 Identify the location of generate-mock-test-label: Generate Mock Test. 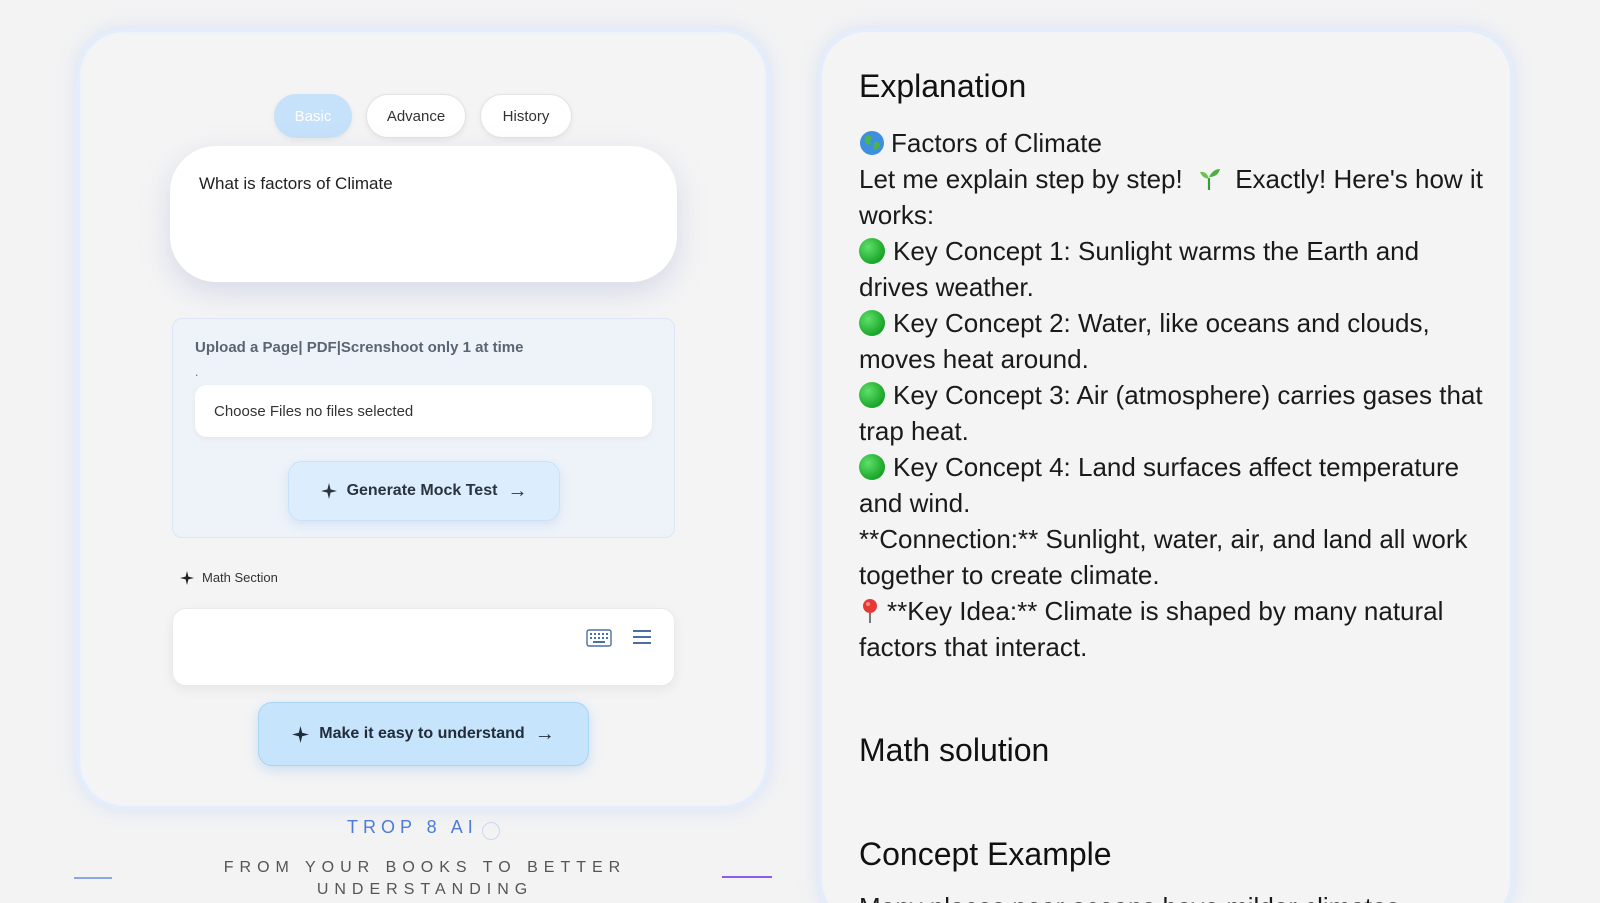
(422, 490).